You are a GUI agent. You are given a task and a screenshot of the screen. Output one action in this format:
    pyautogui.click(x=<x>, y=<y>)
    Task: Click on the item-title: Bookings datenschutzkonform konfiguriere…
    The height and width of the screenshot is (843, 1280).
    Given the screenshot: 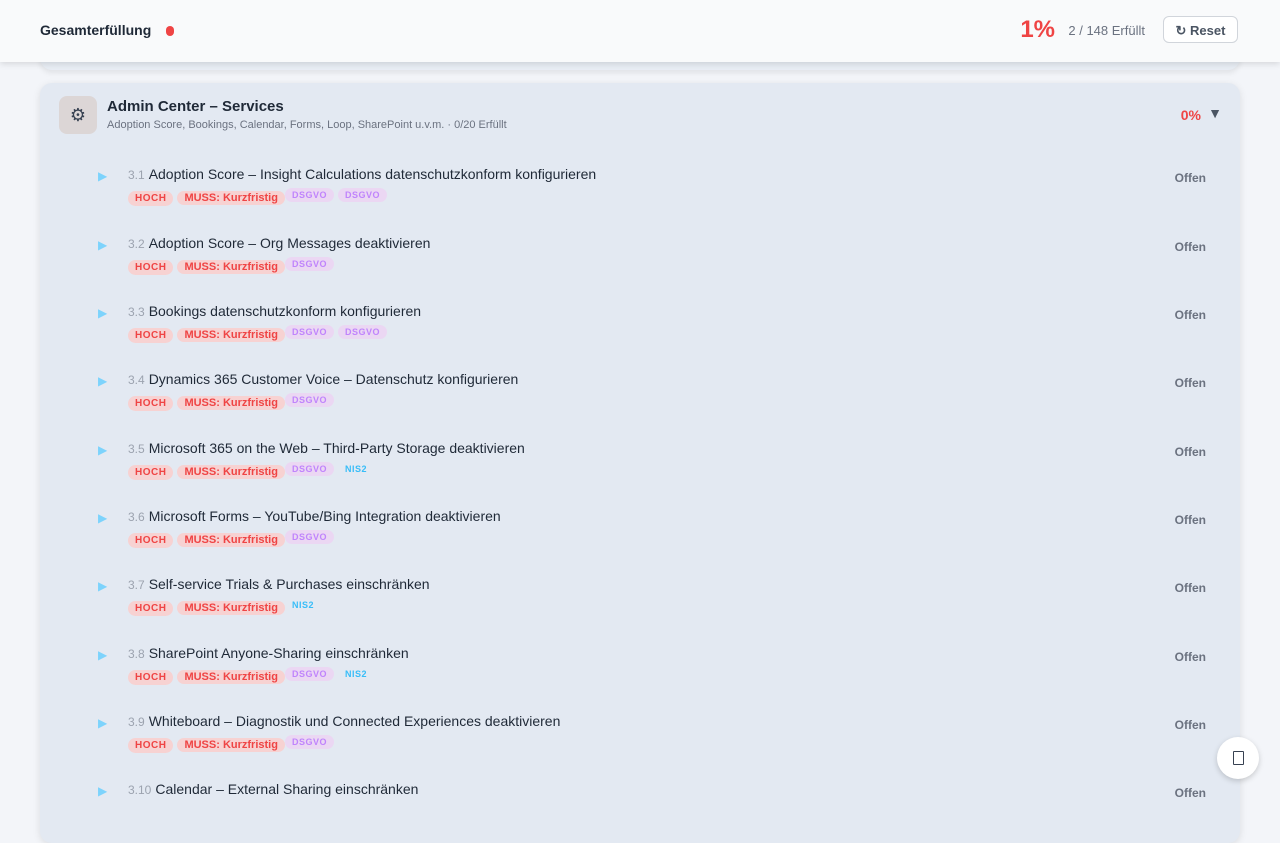 What is the action you would take?
    pyautogui.click(x=285, y=311)
    